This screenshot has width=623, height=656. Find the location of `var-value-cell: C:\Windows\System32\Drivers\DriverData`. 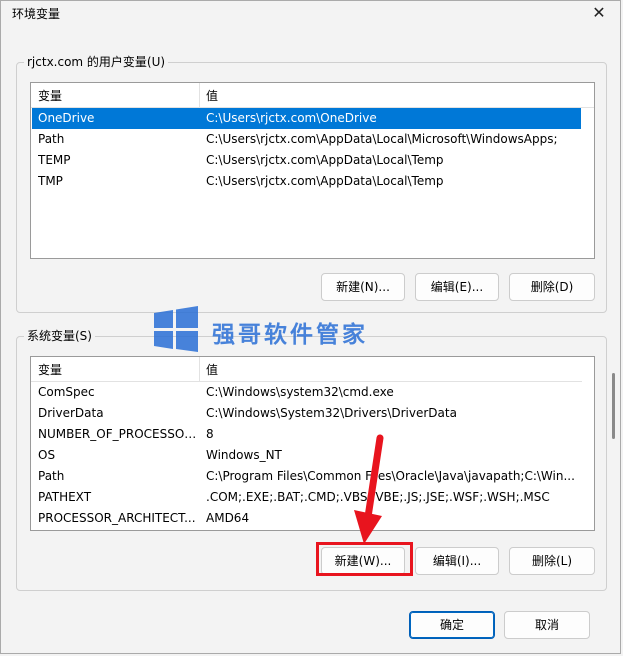

var-value-cell: C:\Windows\System32\Drivers\DriverData is located at coordinates (331, 413).